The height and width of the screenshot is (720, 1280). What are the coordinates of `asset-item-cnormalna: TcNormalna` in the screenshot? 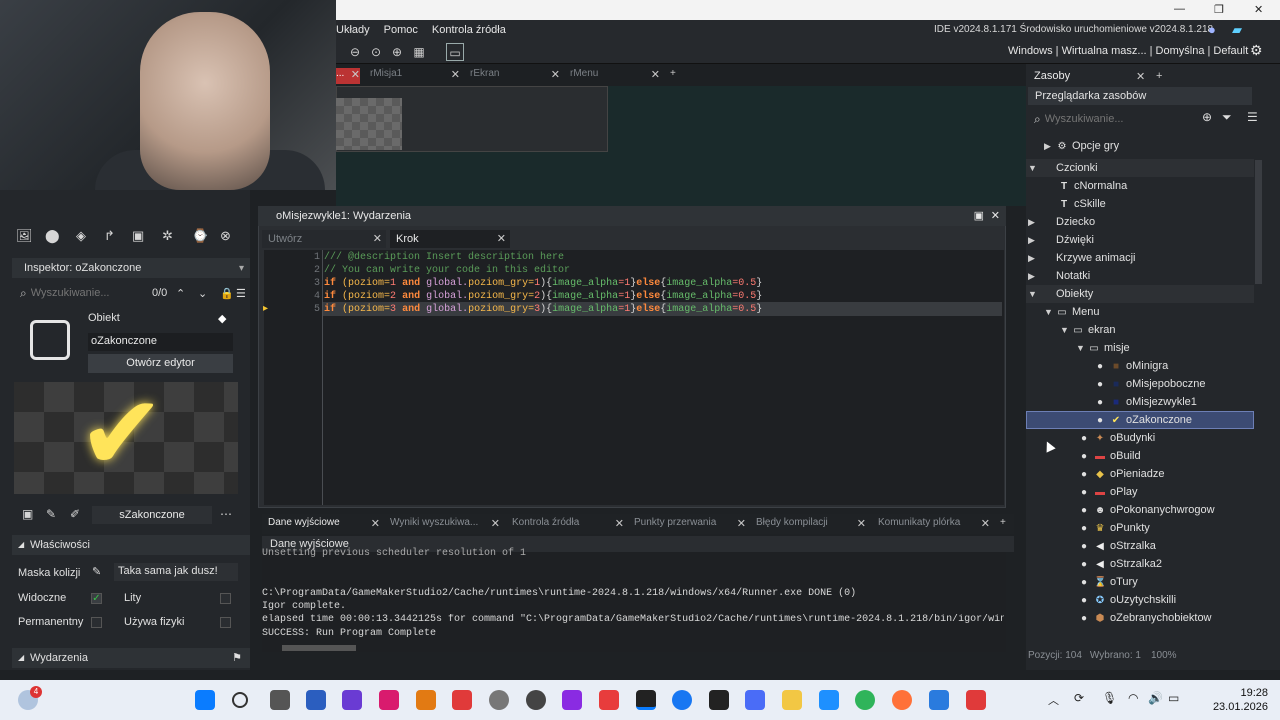 It's located at (1092, 186).